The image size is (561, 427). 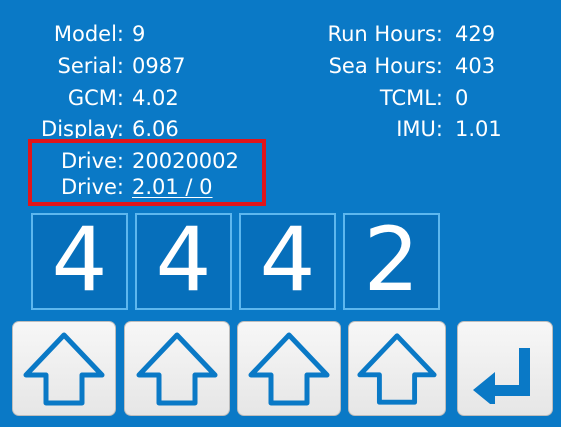 I want to click on increment-digit-3-button, so click(x=289, y=368).